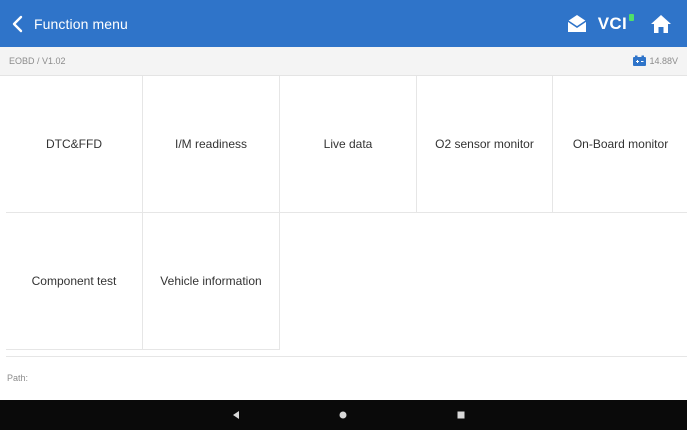  I want to click on nav-recent-apps-button, so click(461, 415).